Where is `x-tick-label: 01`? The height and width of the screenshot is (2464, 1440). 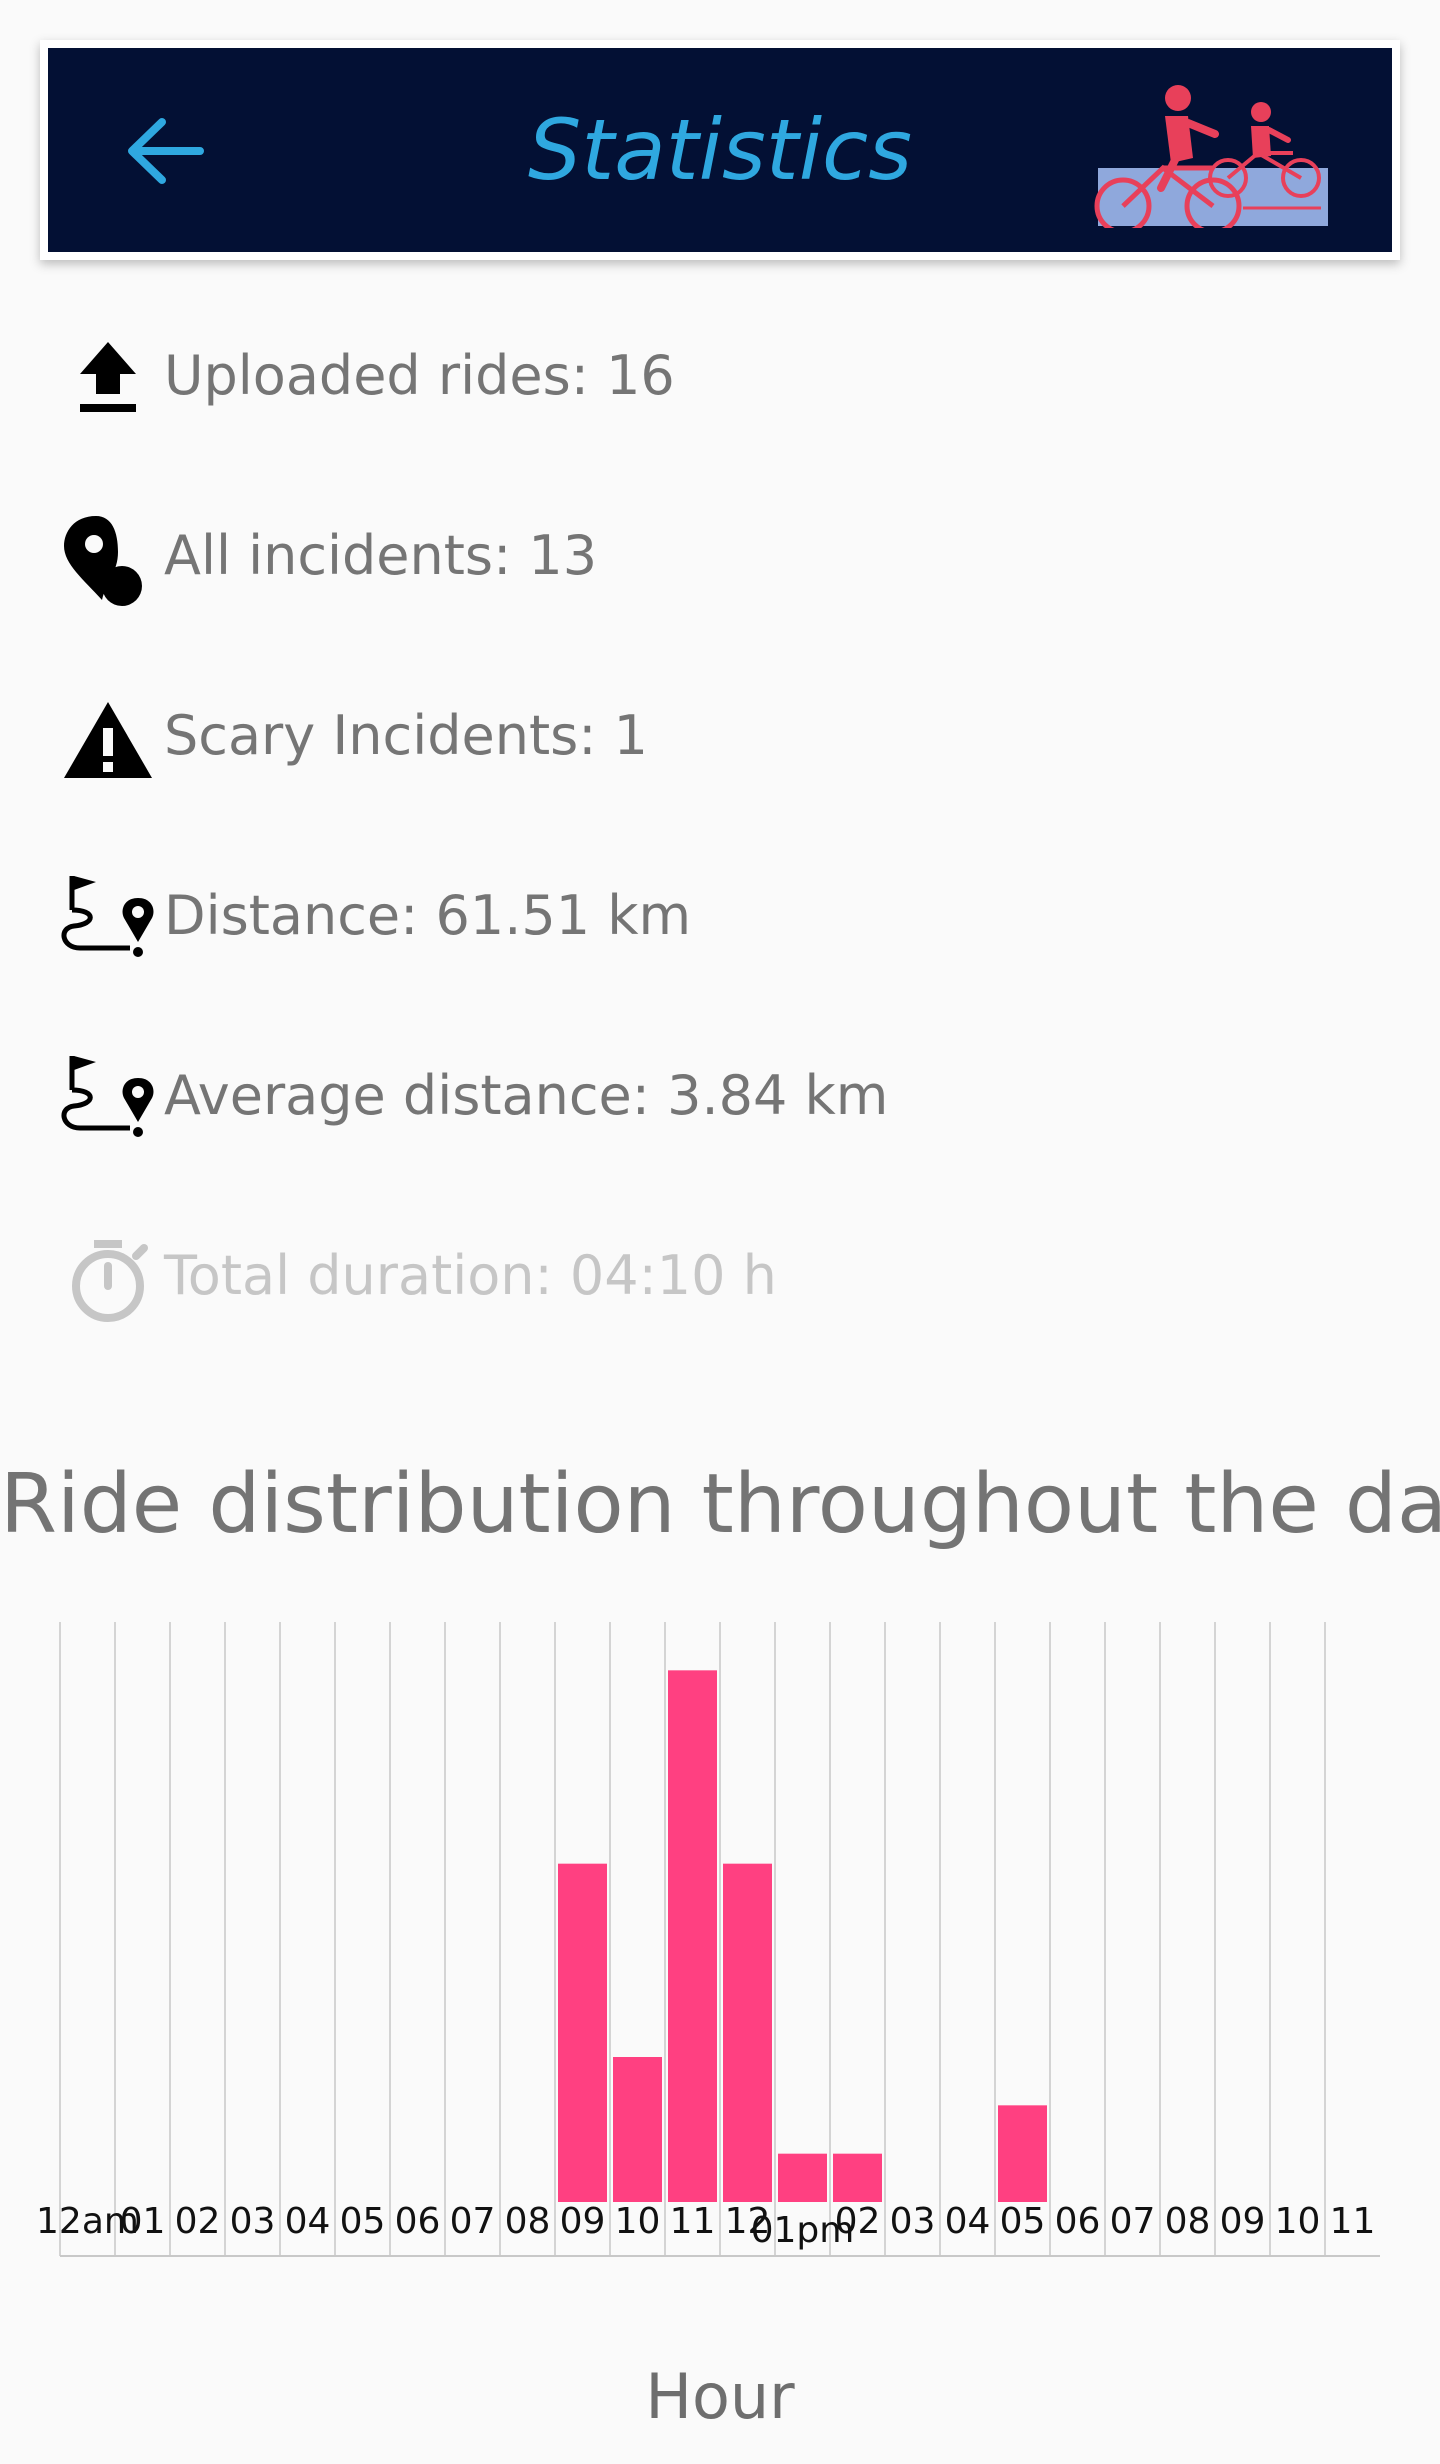 x-tick-label: 01 is located at coordinates (143, 2221).